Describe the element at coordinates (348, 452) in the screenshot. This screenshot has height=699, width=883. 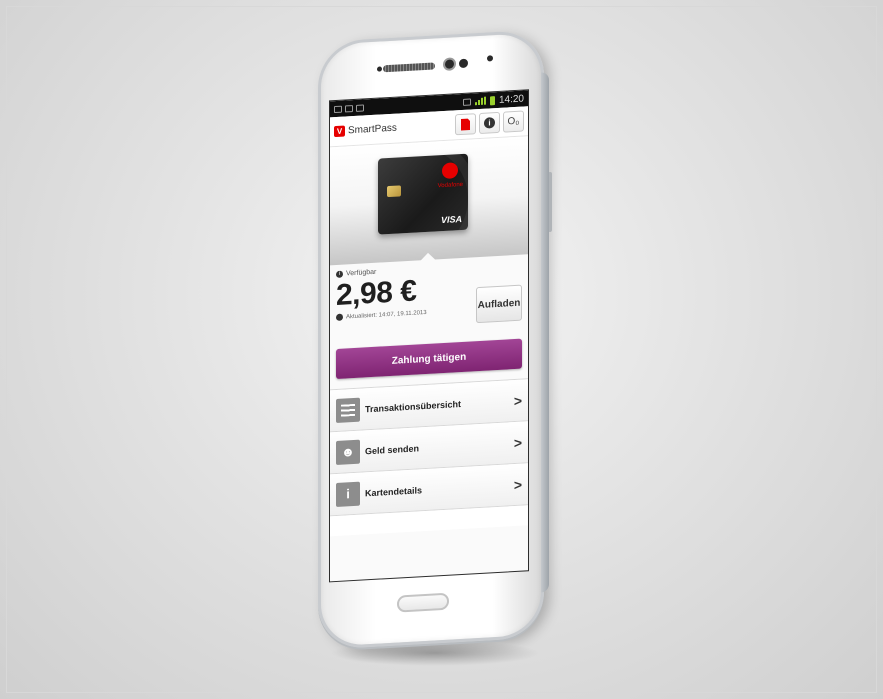
I see `people-icon: ☻` at that location.